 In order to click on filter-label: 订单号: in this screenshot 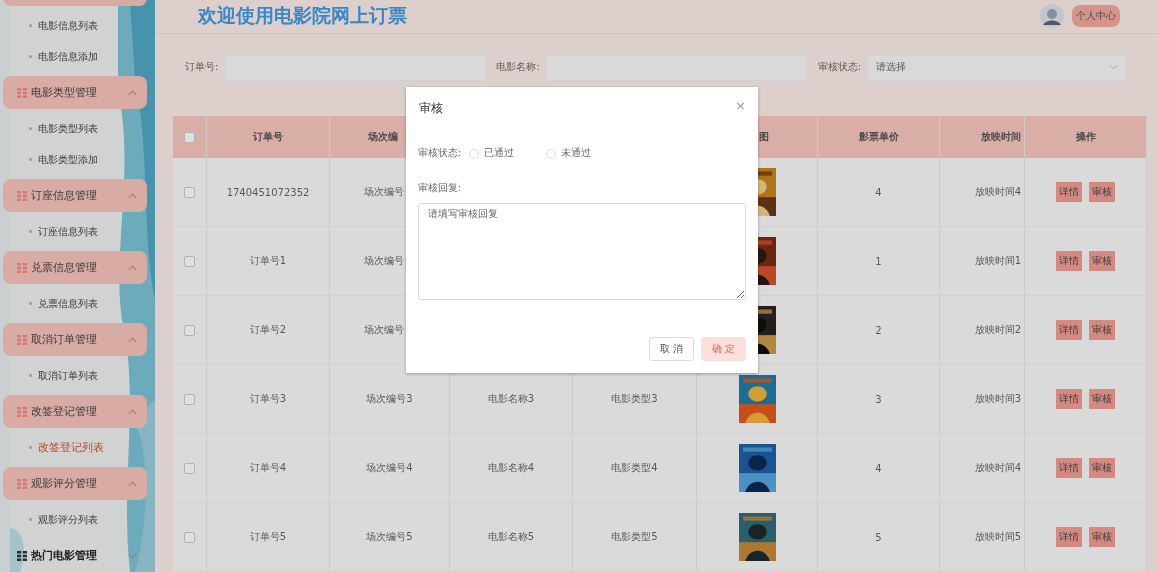, I will do `click(202, 67)`.